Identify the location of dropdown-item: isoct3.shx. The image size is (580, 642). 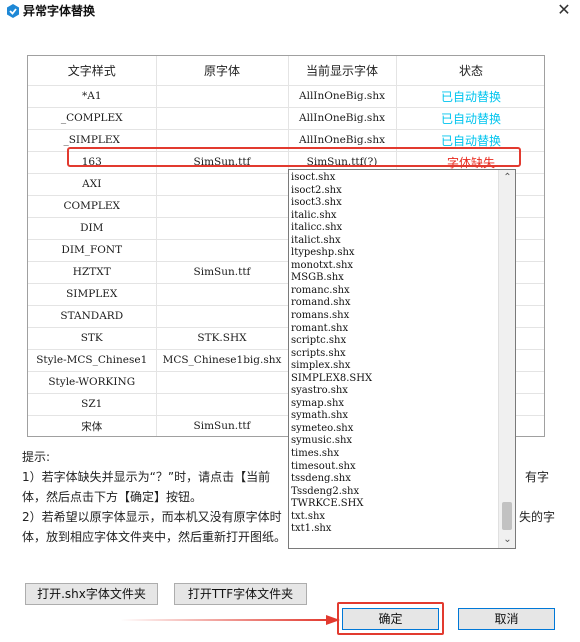
(394, 203).